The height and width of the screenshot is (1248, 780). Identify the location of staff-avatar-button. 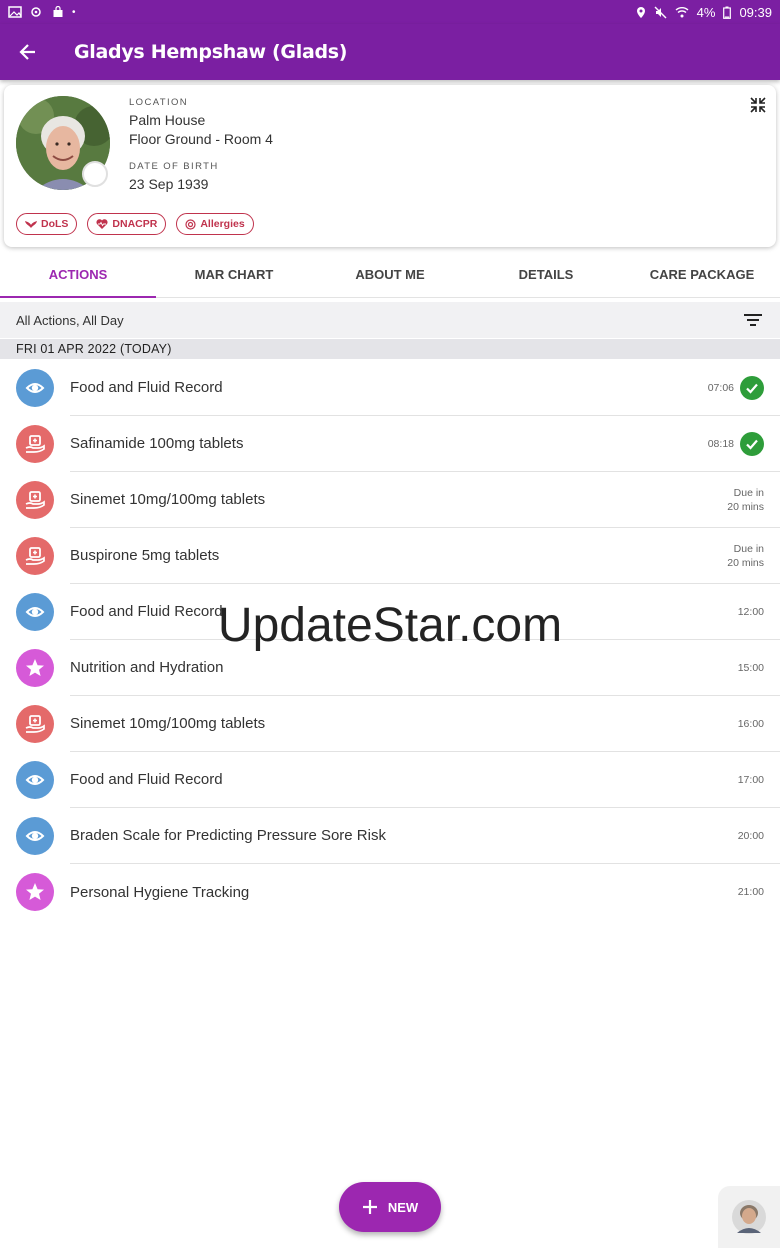
(749, 1217).